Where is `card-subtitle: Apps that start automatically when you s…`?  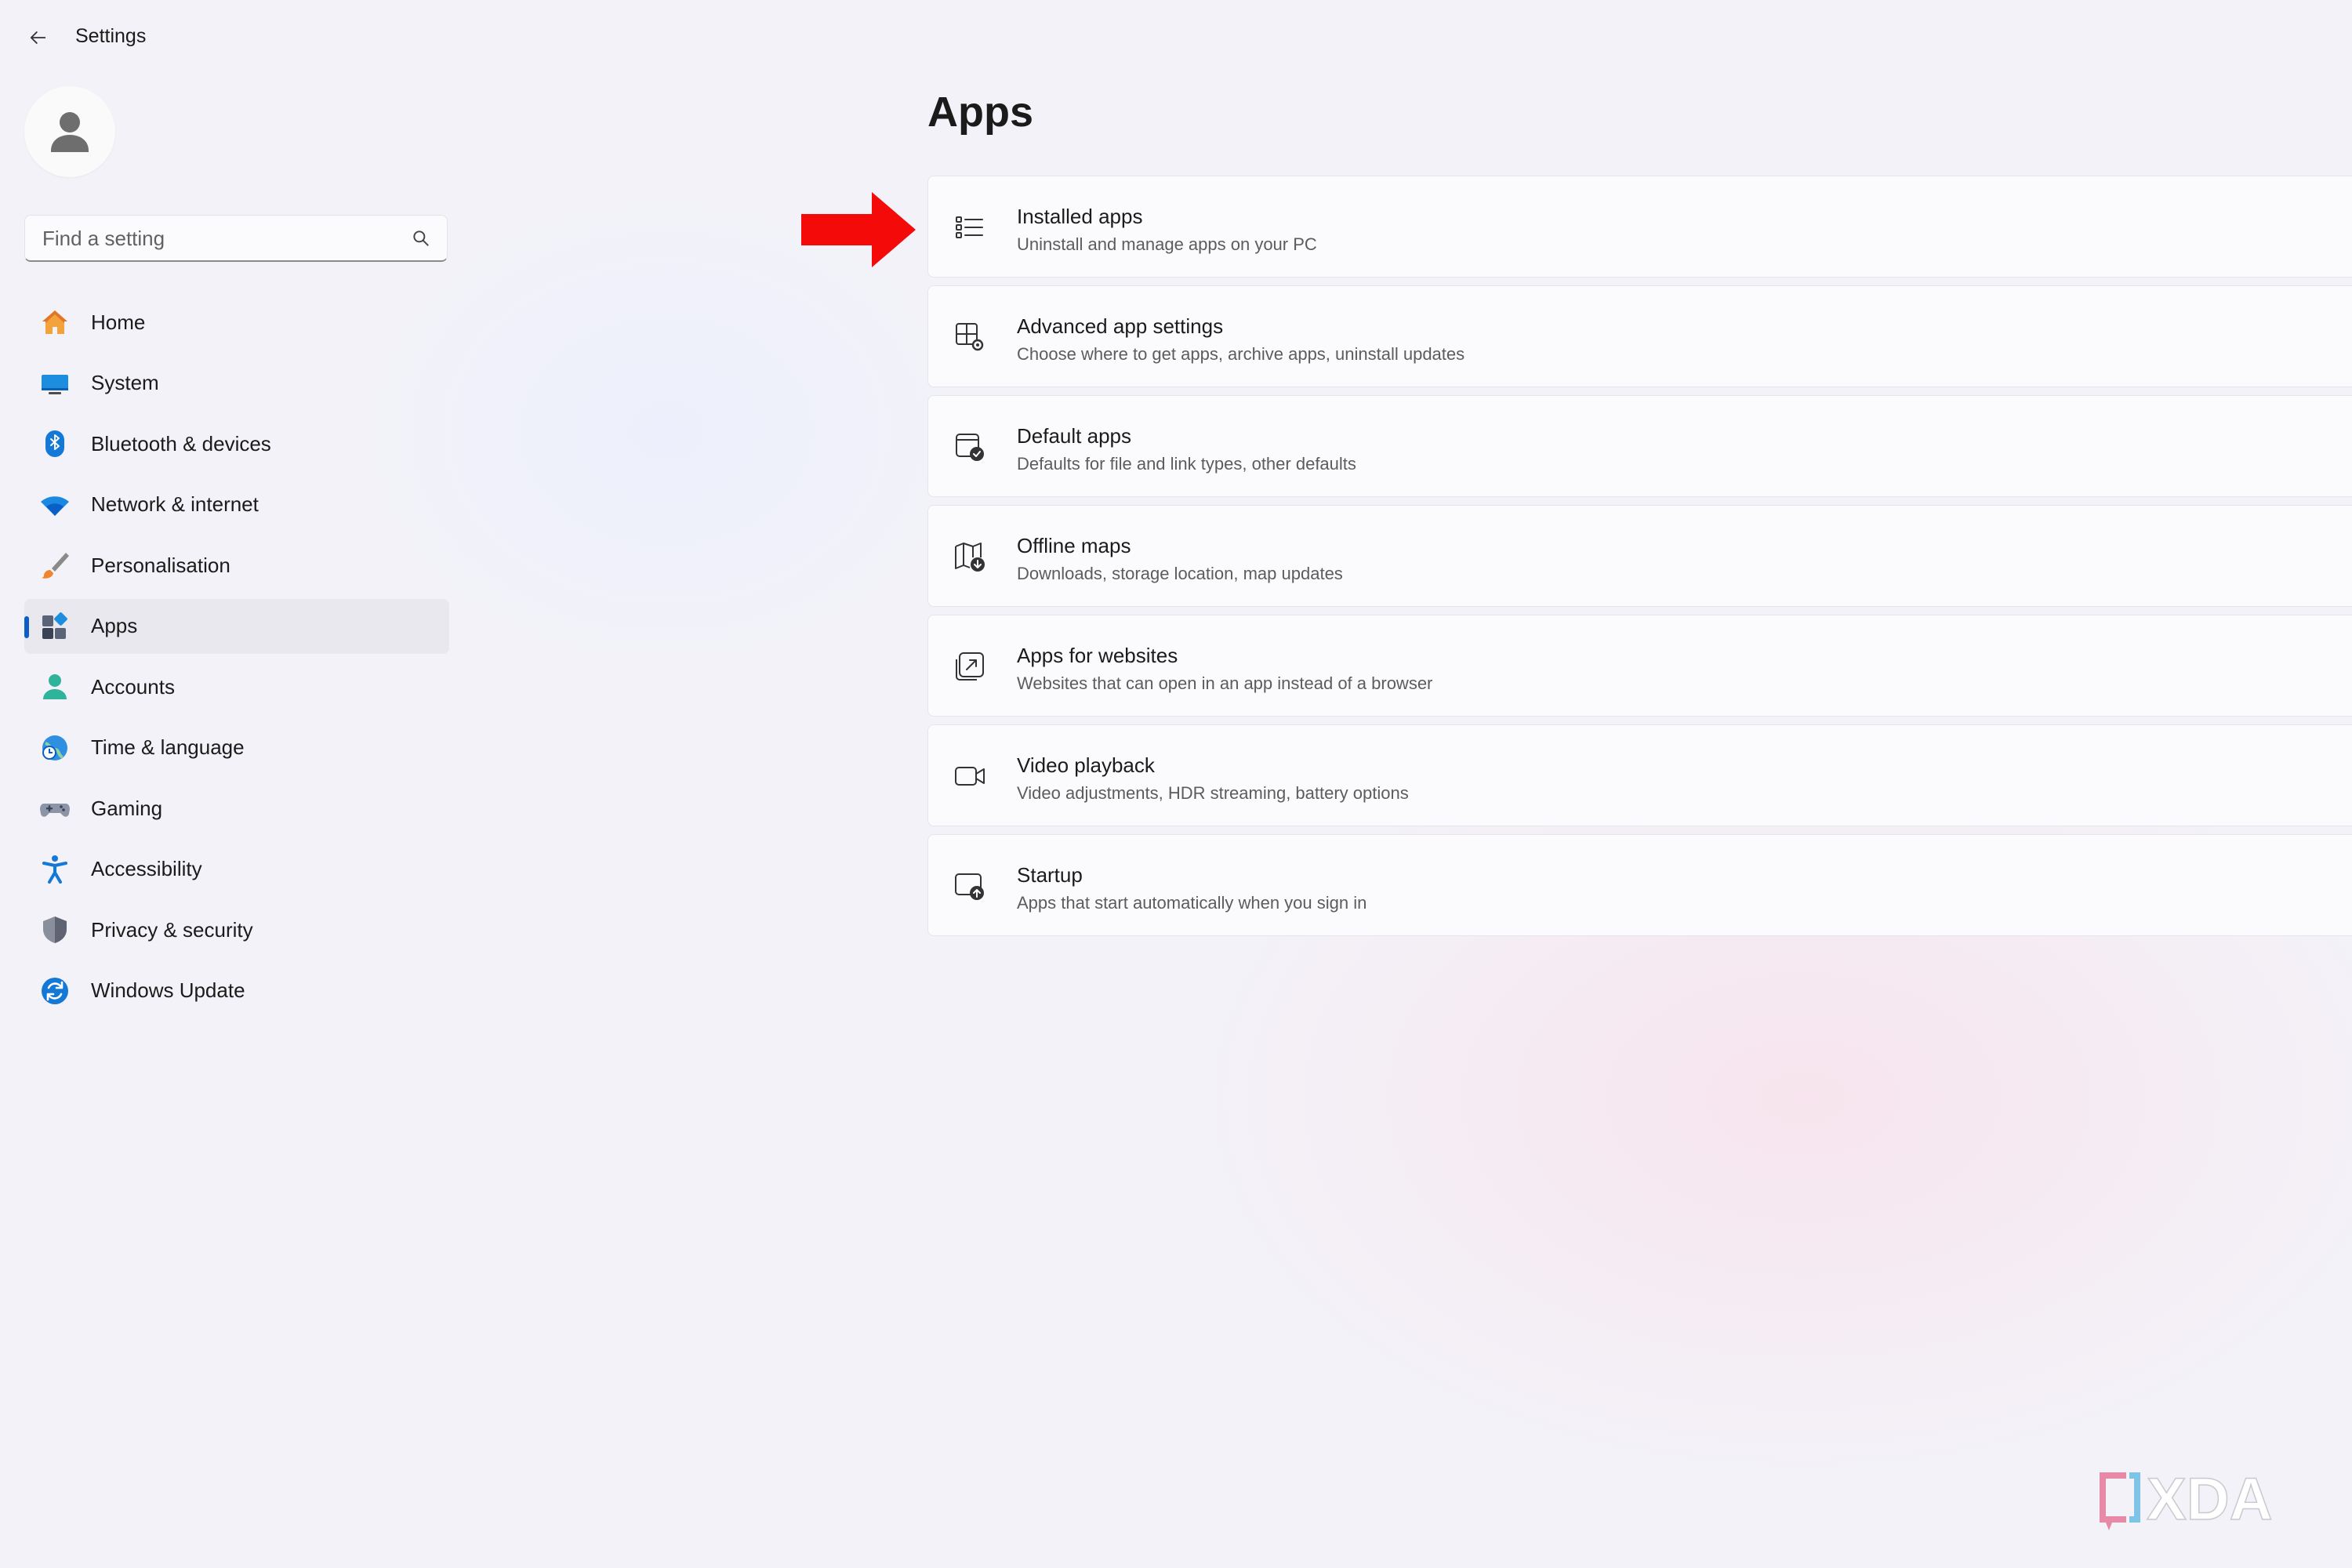 card-subtitle: Apps that start automatically when you s… is located at coordinates (1192, 903).